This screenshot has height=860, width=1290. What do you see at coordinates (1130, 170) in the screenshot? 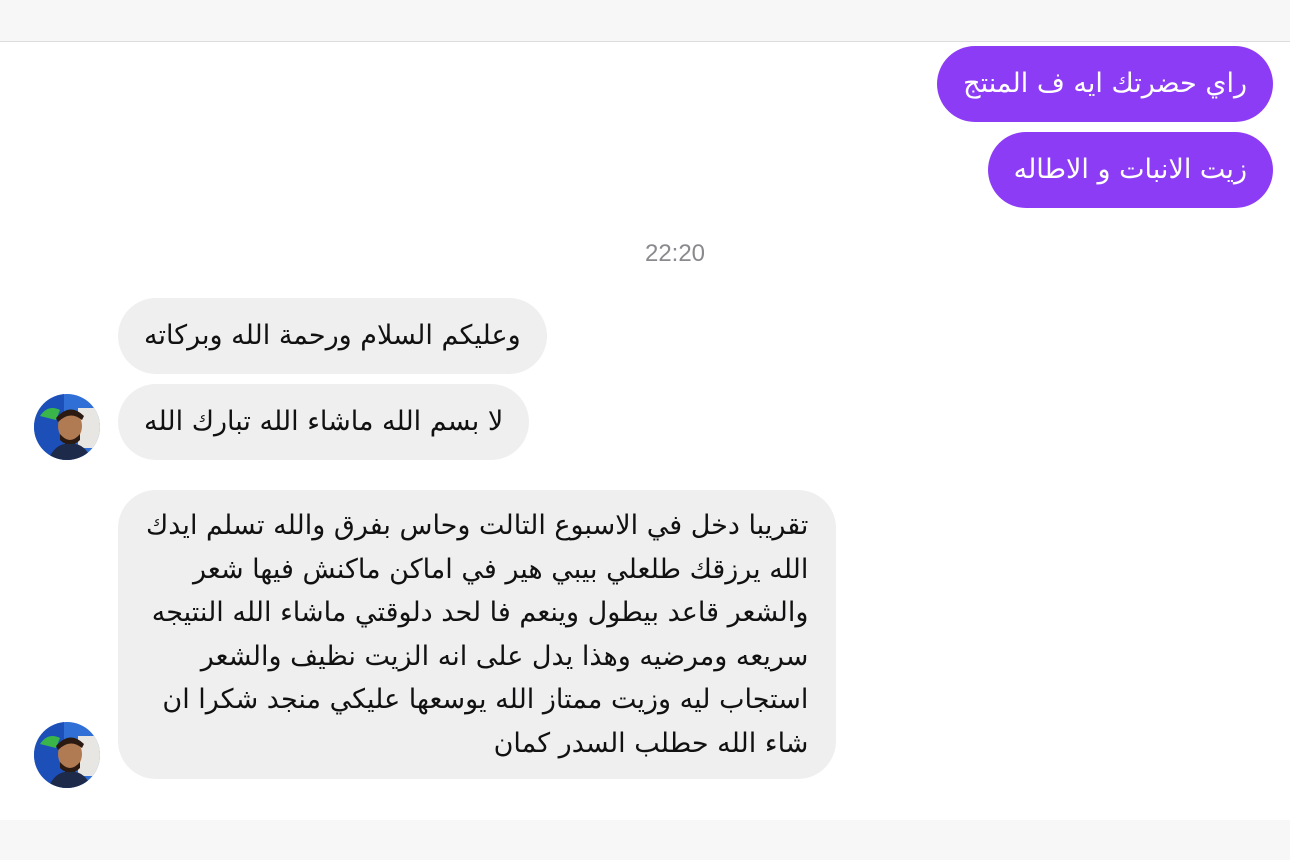
I see `outgoing-message: زيت الانبات و الاطاله` at bounding box center [1130, 170].